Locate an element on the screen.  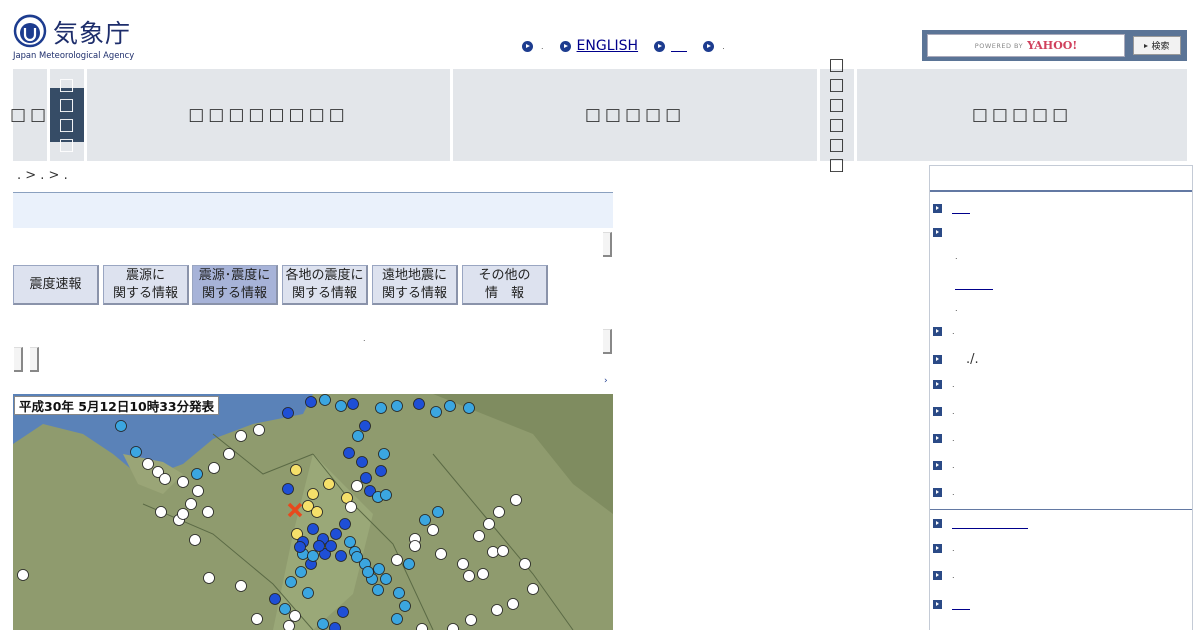
nav-item-5: □□□□□□ is located at coordinates (837, 115).